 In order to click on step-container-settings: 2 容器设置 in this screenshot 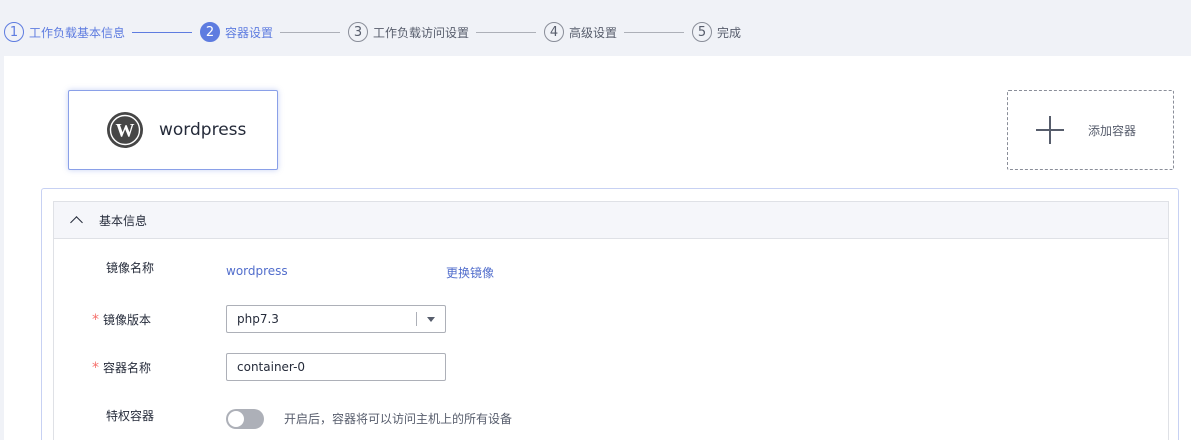, I will do `click(236, 32)`.